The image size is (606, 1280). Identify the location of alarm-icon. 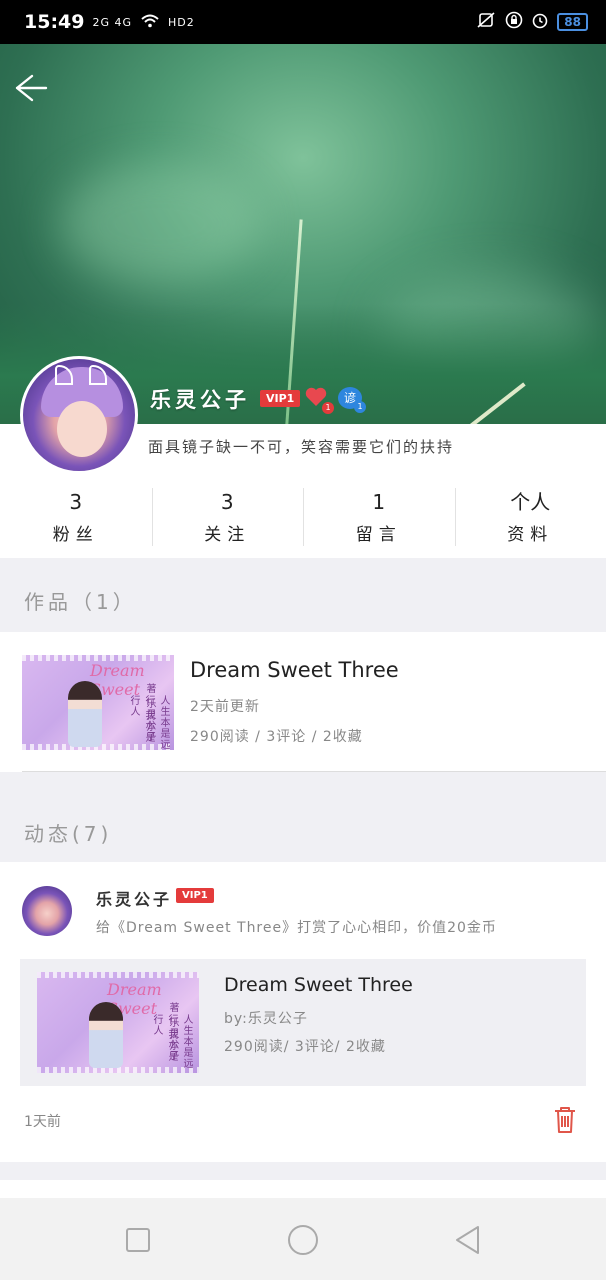
(540, 22).